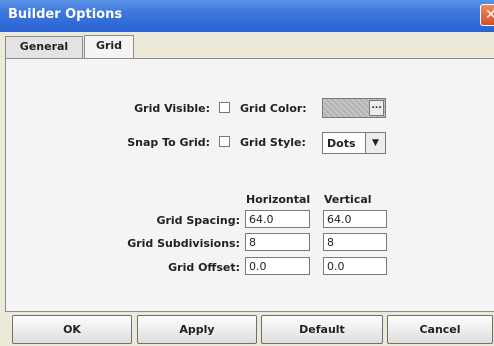  What do you see at coordinates (440, 329) in the screenshot?
I see `cancel-button: Cancel` at bounding box center [440, 329].